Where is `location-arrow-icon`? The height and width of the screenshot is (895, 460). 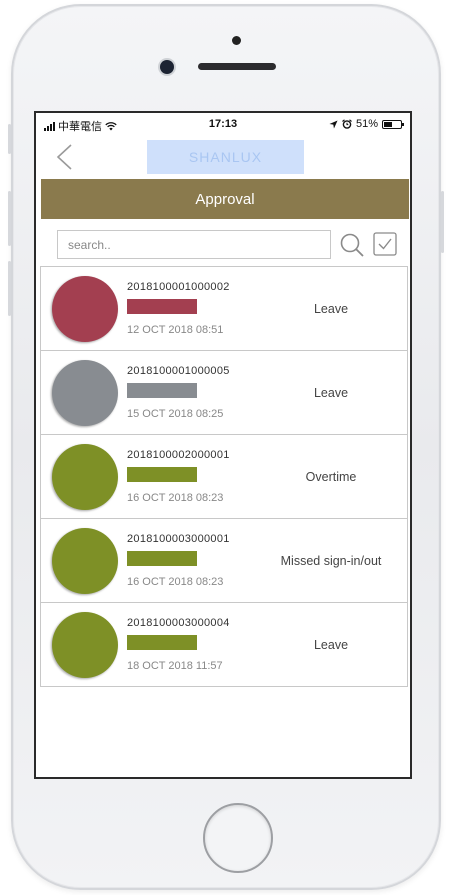
location-arrow-icon is located at coordinates (333, 124).